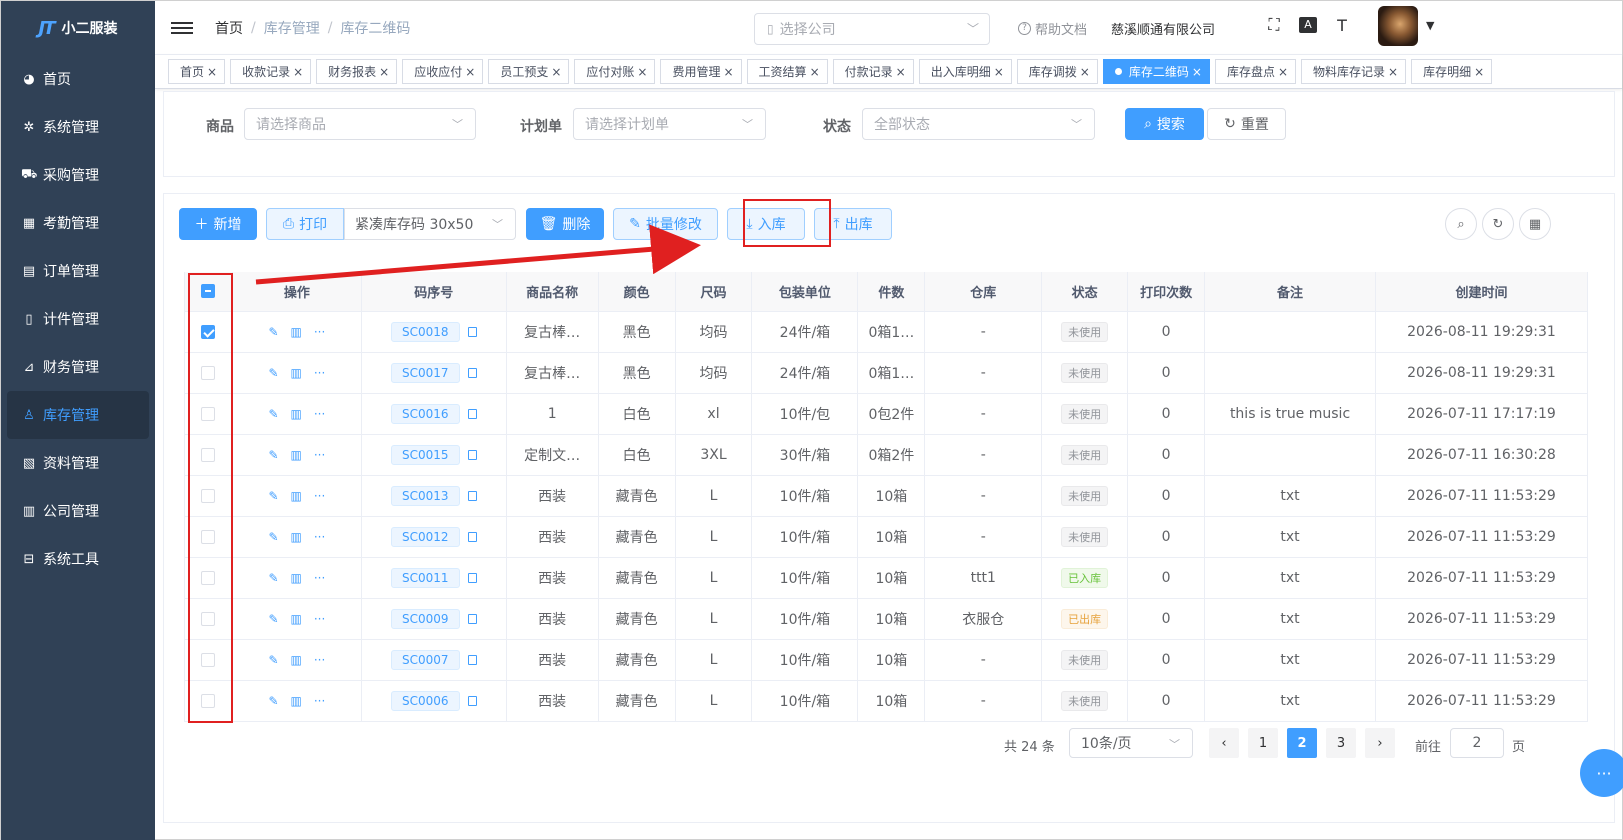 The height and width of the screenshot is (840, 1623). Describe the element at coordinates (1601, 773) in the screenshot. I see `chat-support-icon: ···` at that location.